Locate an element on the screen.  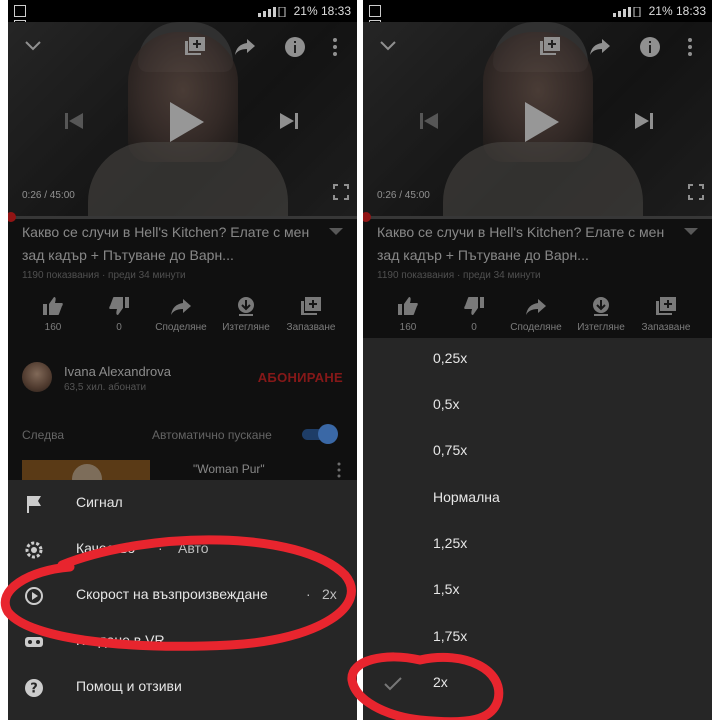
playback-speed-icon is located at coordinates (34, 596).